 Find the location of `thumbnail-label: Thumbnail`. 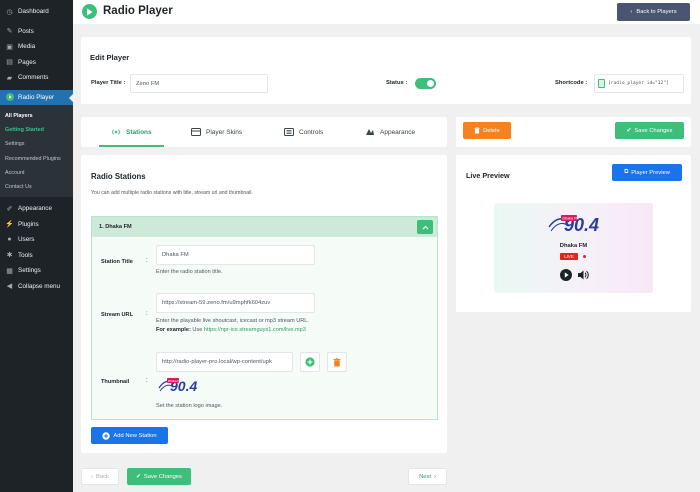

thumbnail-label: Thumbnail is located at coordinates (115, 382).